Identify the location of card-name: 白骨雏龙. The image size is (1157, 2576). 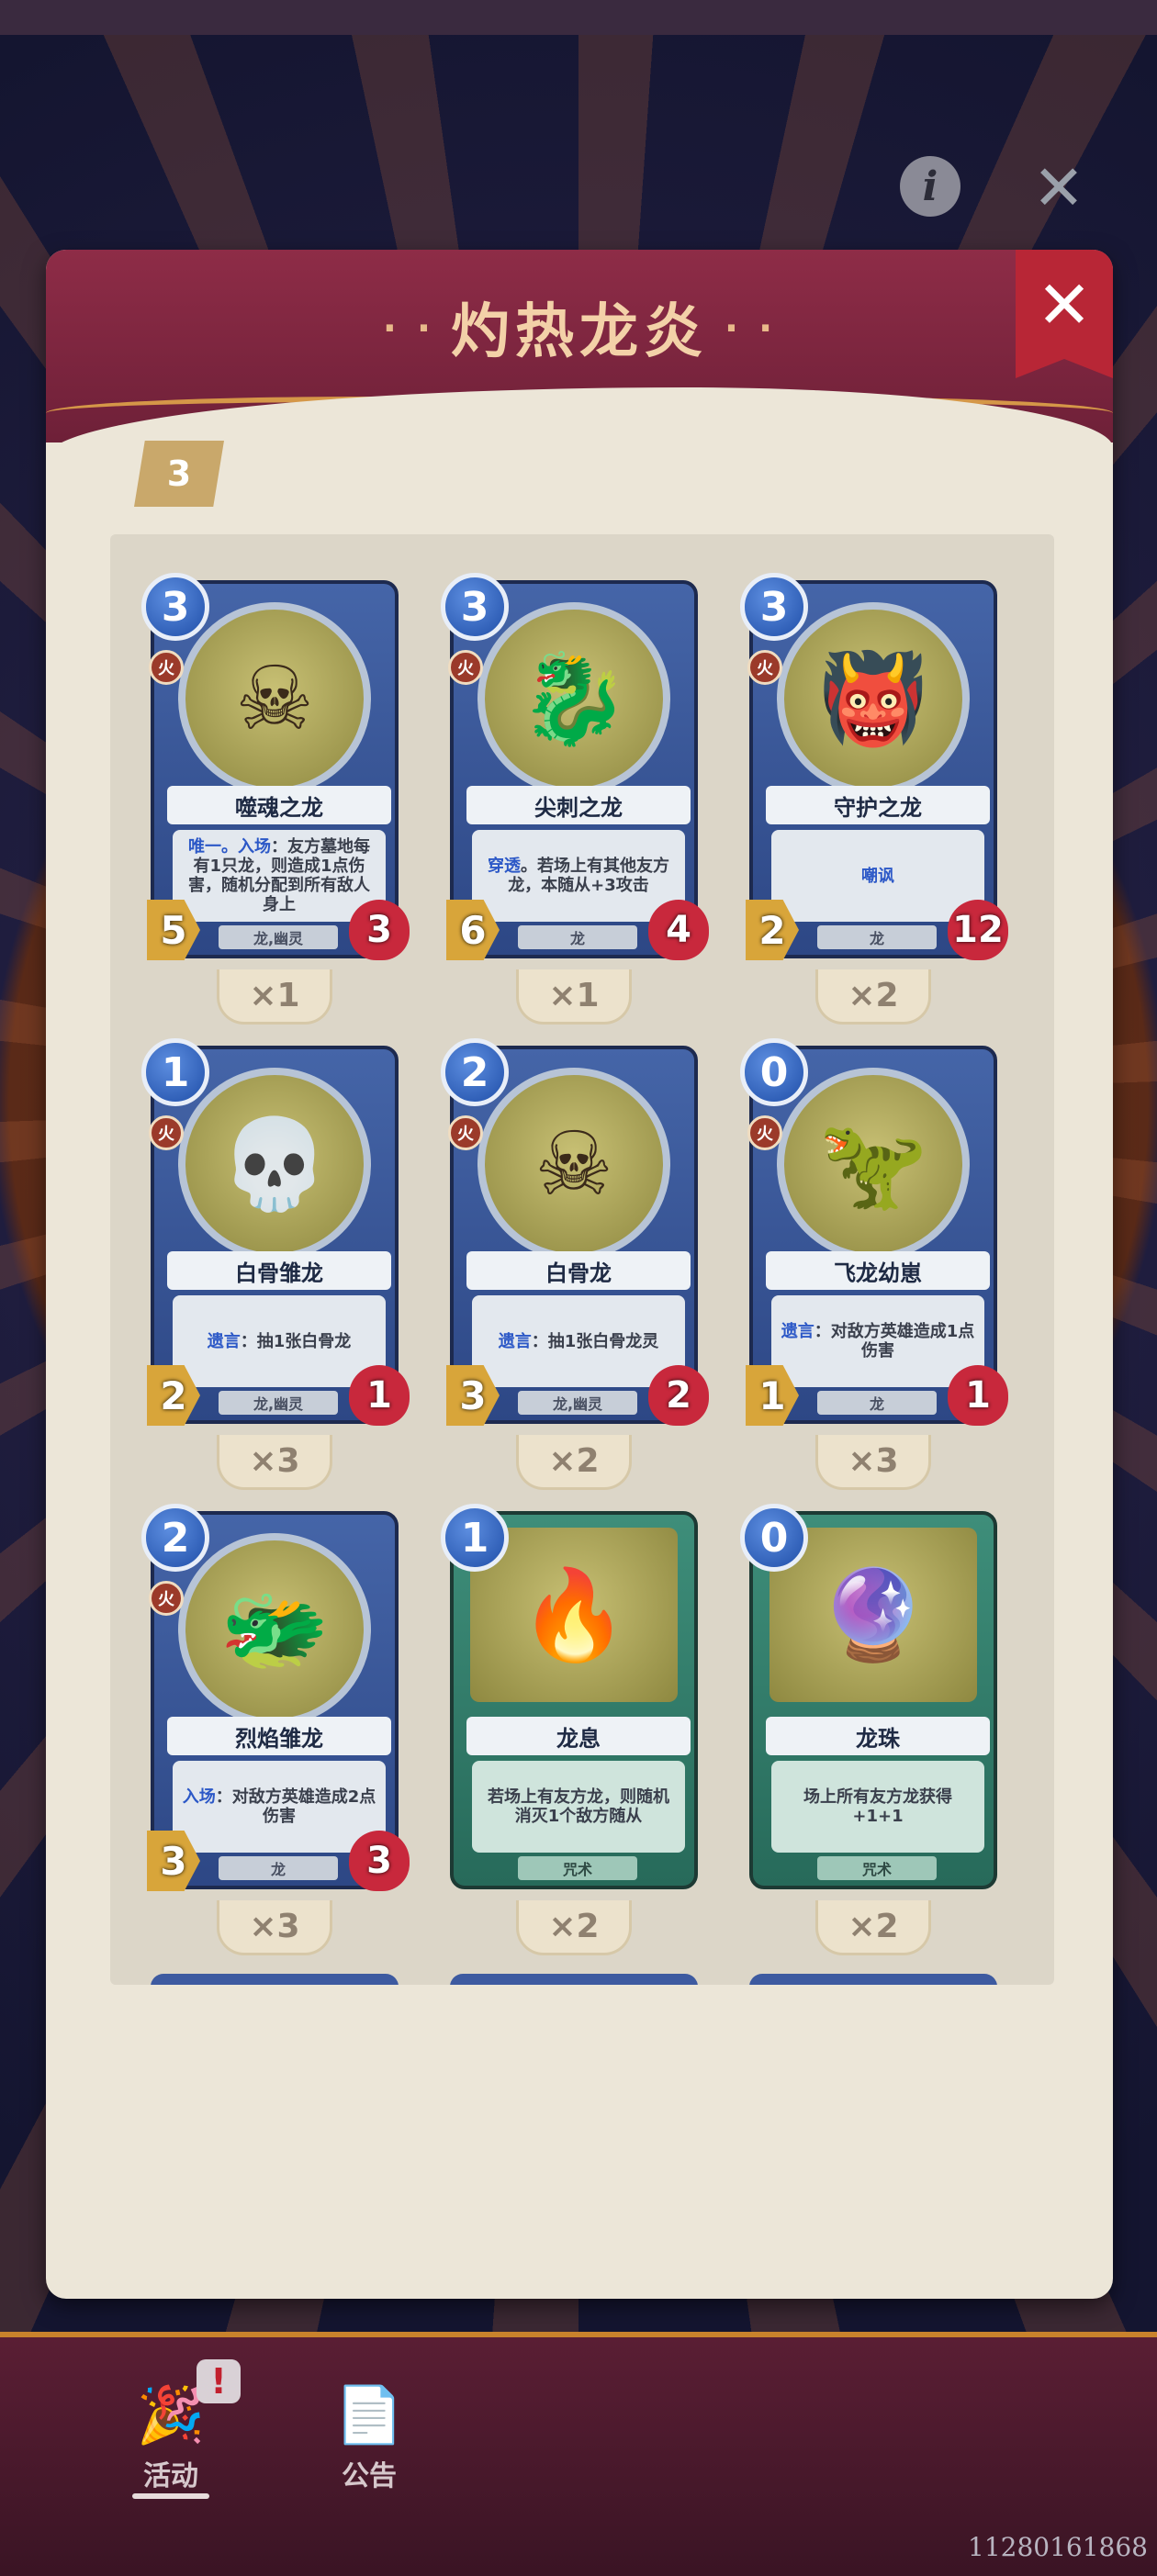
(279, 1270).